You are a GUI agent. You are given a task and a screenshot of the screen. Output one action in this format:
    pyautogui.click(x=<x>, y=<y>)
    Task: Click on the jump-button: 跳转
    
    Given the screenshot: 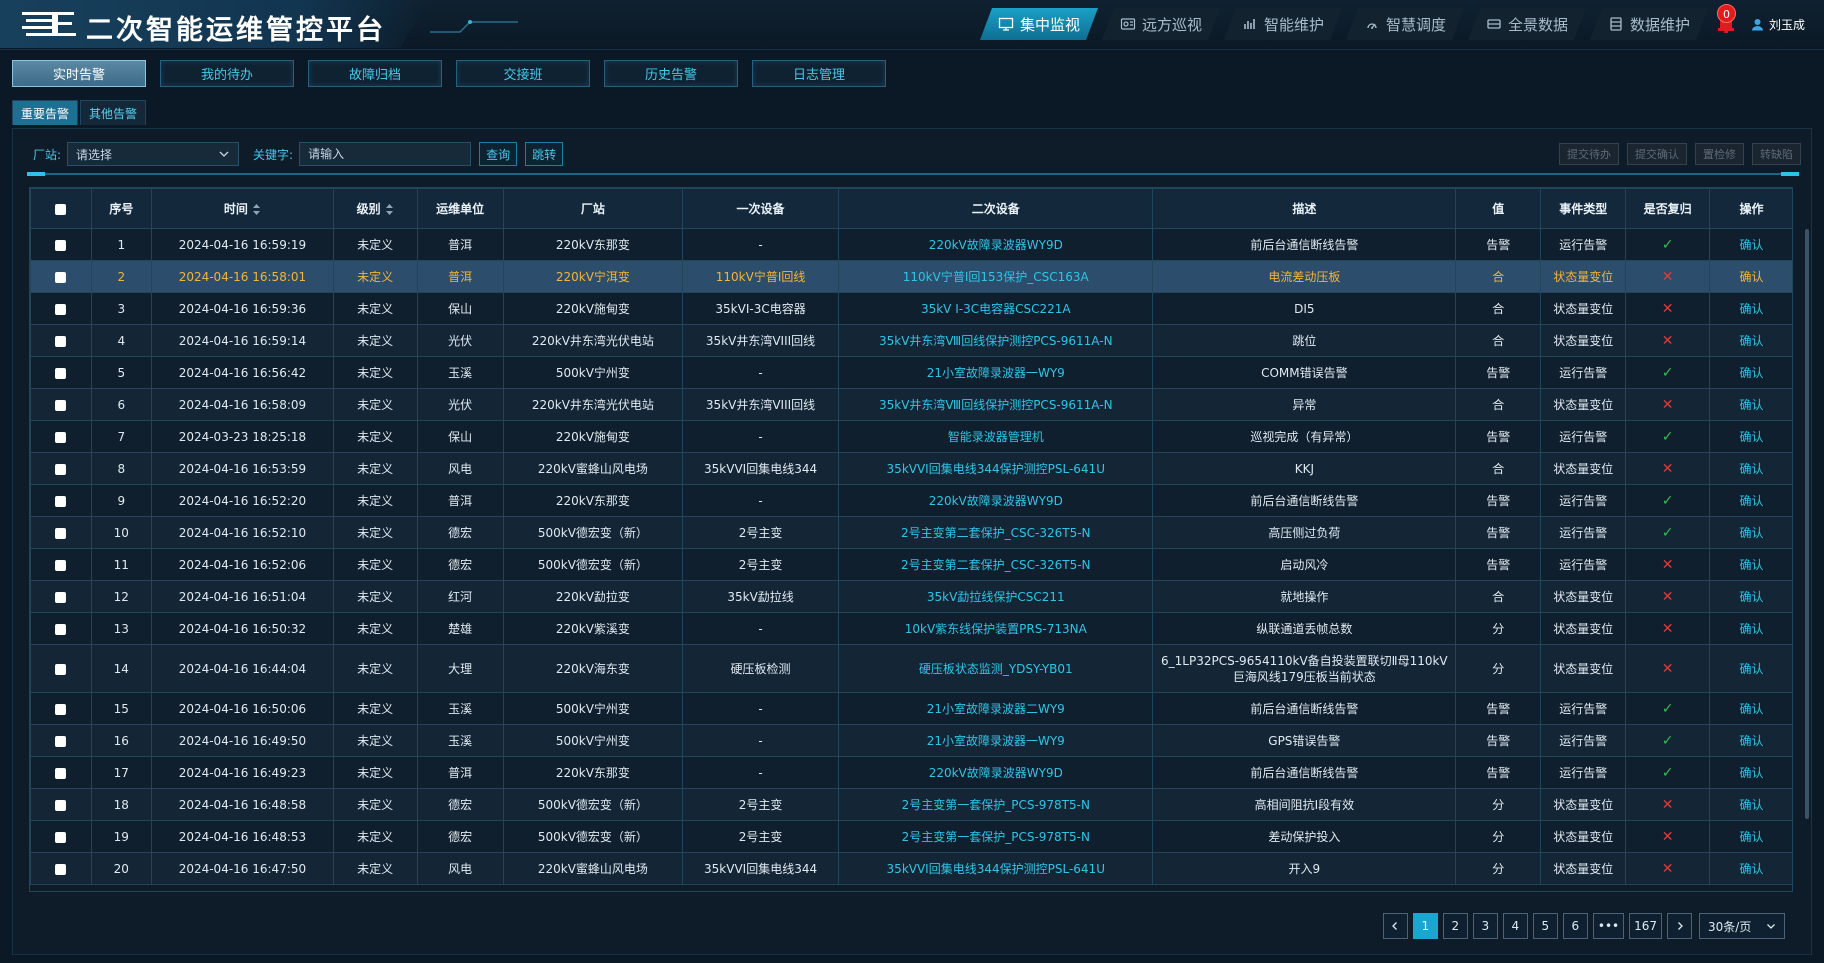 What is the action you would take?
    pyautogui.click(x=544, y=154)
    